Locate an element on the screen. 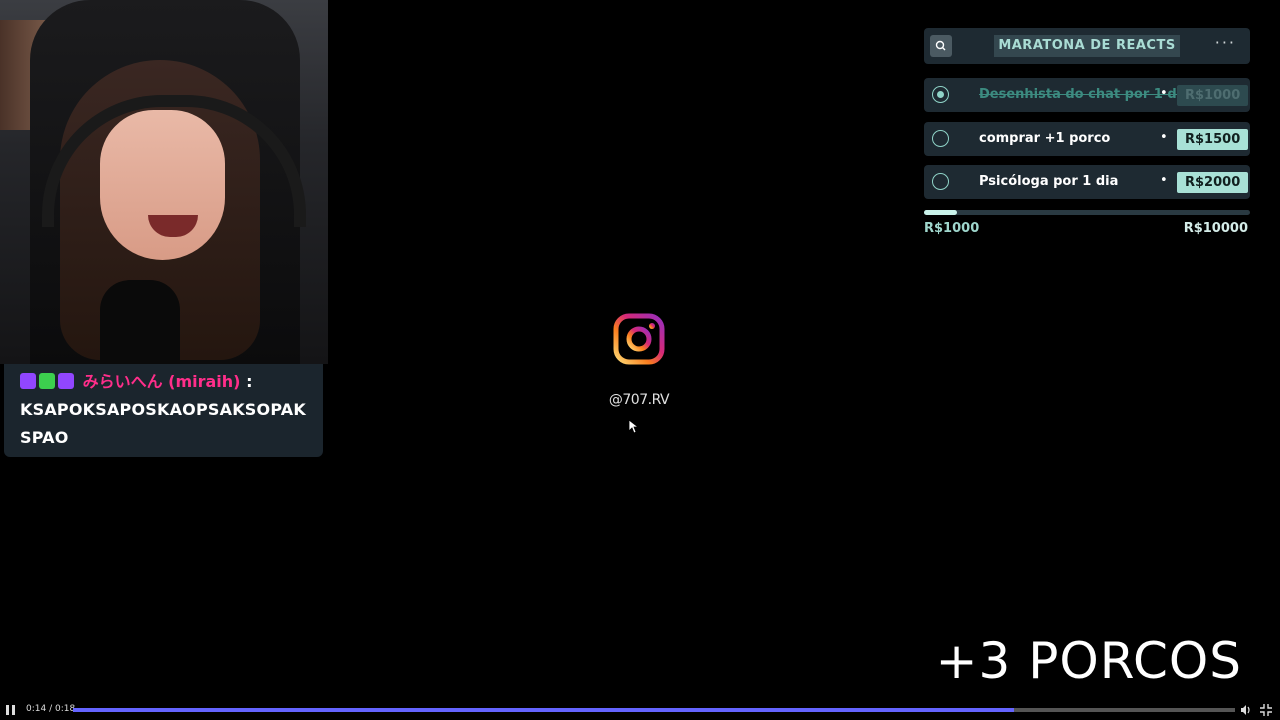 The image size is (1280, 720). goal-label: Psicóloga por 1 dia is located at coordinates (1049, 181).